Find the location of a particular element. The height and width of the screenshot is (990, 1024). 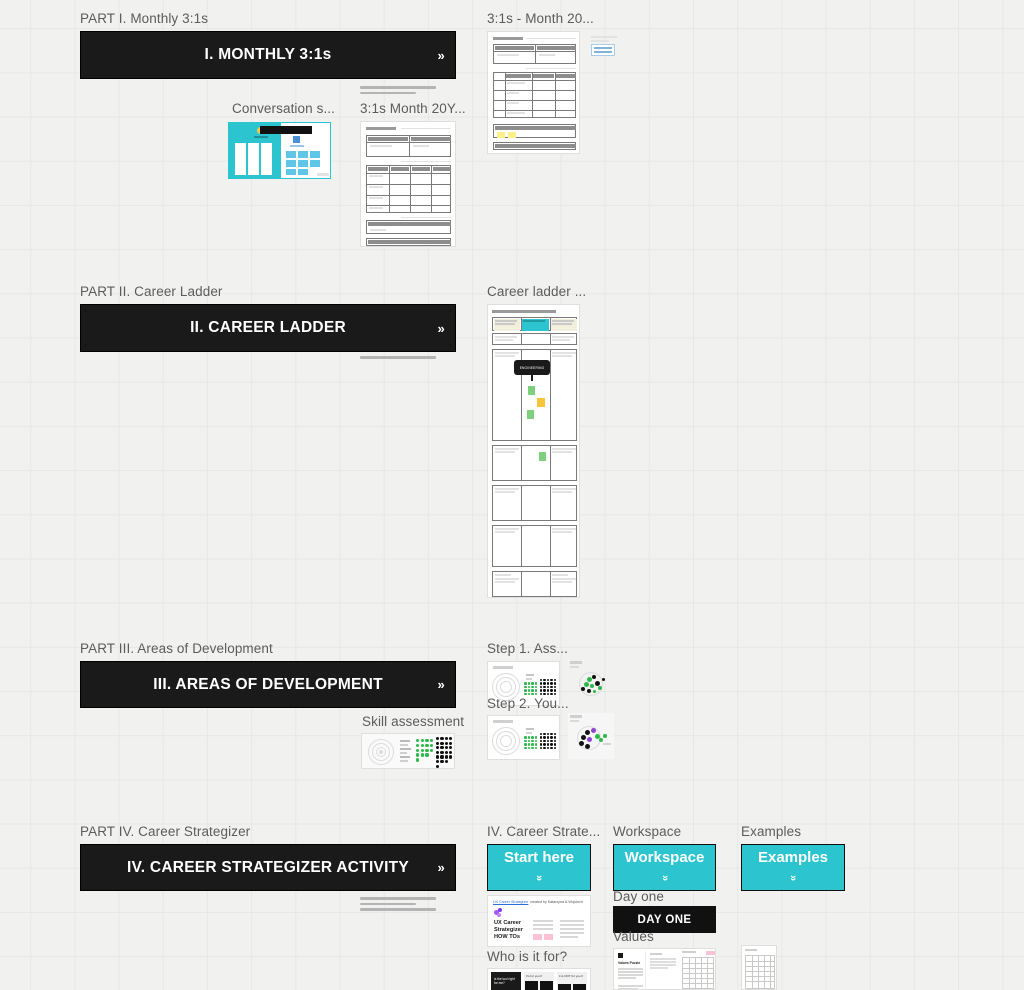

banner-areas-of-development: III. AREAS OF DEVELOPMENT » is located at coordinates (268, 684).